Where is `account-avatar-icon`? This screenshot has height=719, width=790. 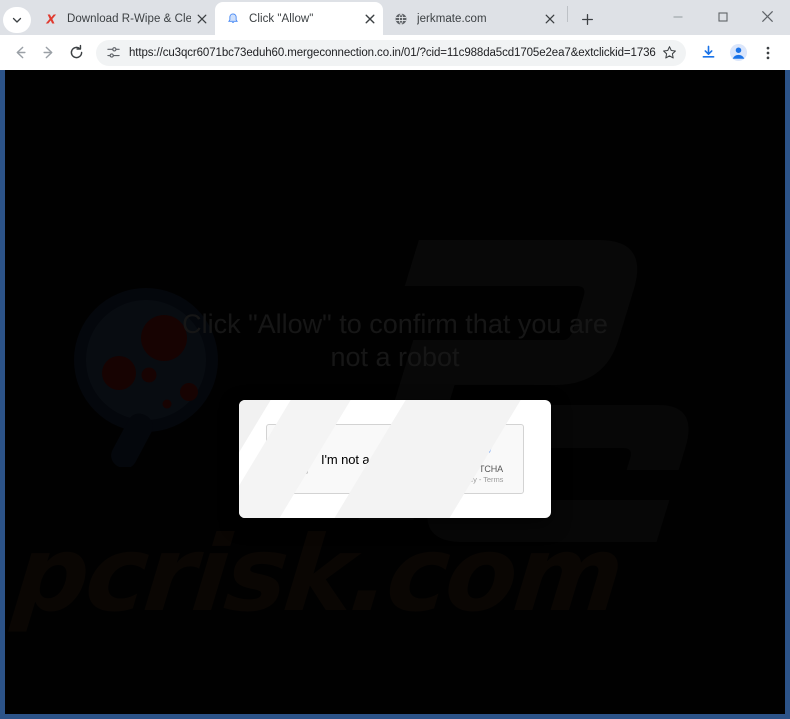 account-avatar-icon is located at coordinates (738, 52).